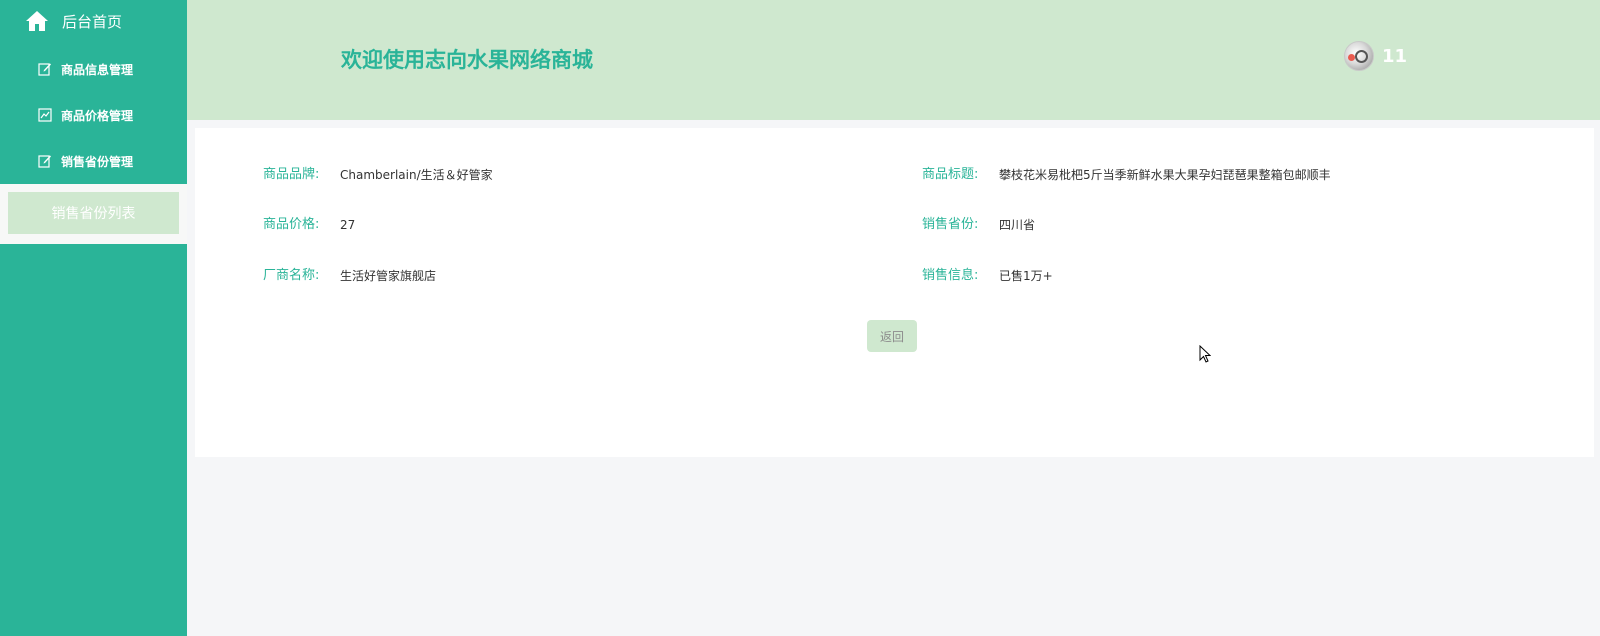 The width and height of the screenshot is (1600, 636). What do you see at coordinates (950, 224) in the screenshot?
I see `field-label: 销售省份:` at bounding box center [950, 224].